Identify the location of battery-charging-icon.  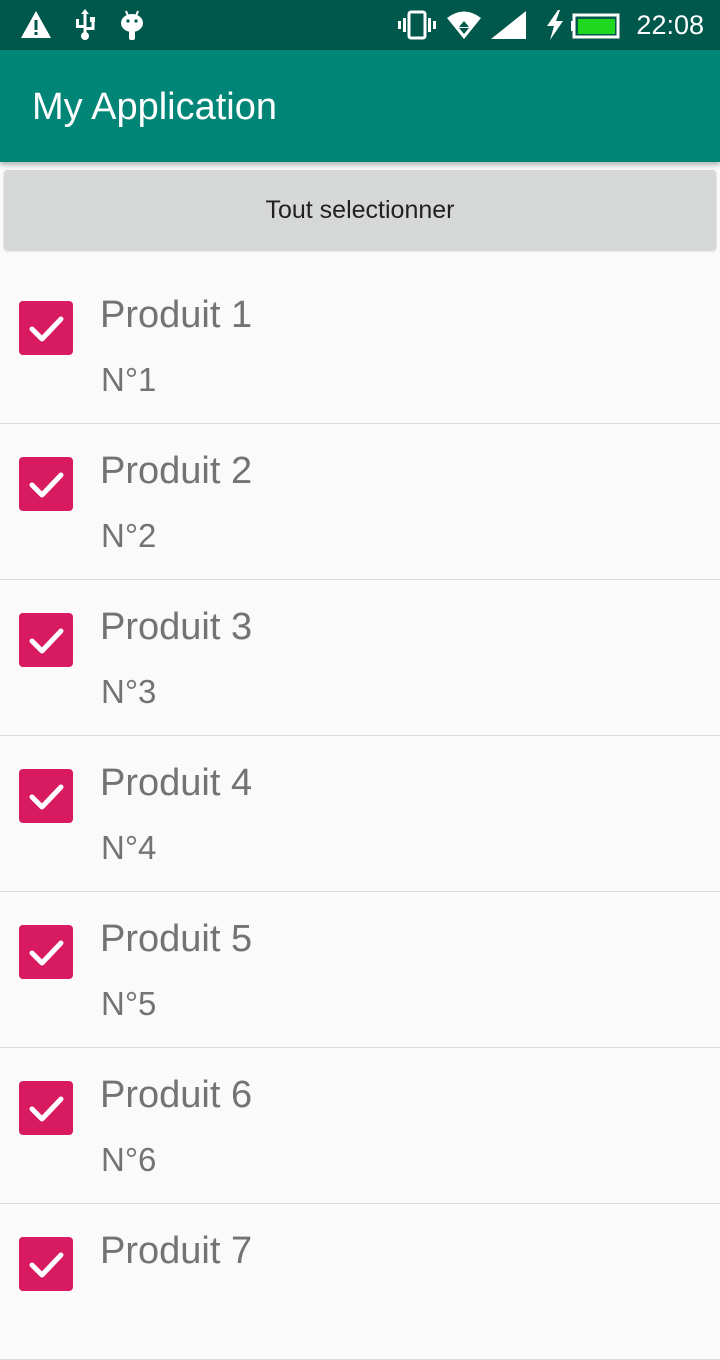
(583, 25).